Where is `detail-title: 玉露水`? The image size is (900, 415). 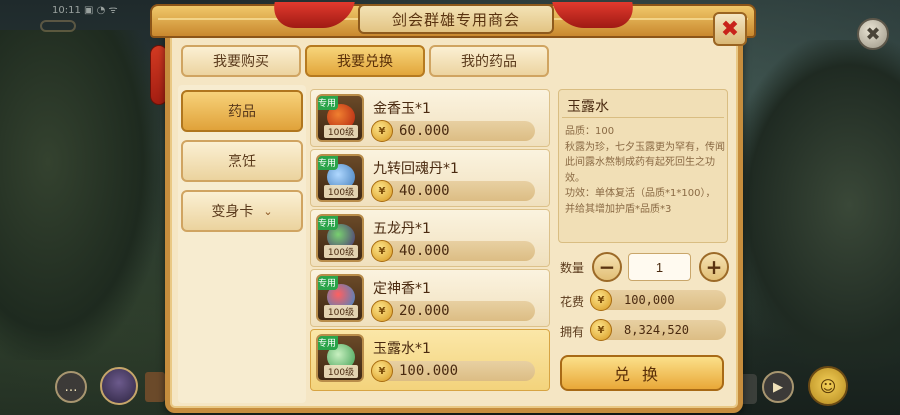
detail-title: 玉露水 is located at coordinates (588, 107).